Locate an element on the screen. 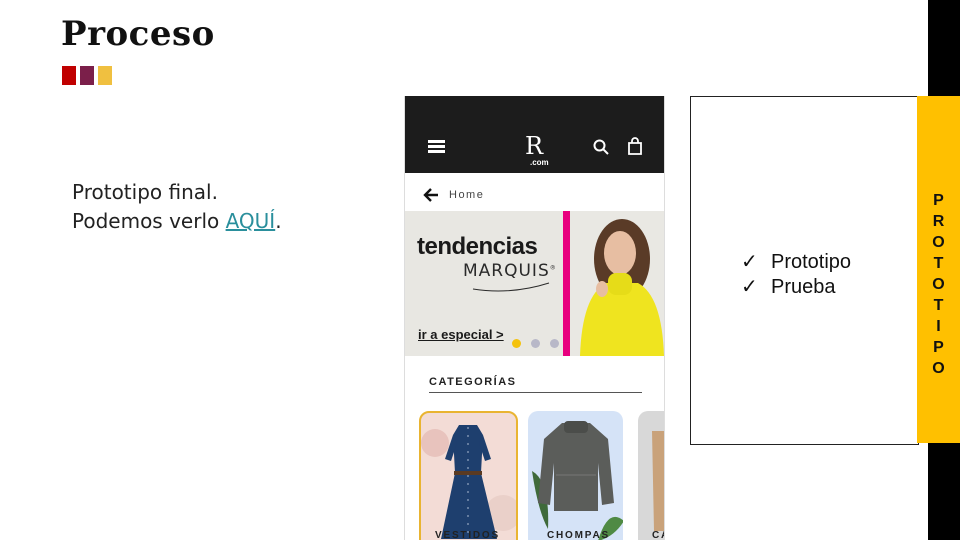  body-line-2-prefix: Podemos verlo is located at coordinates (149, 221).